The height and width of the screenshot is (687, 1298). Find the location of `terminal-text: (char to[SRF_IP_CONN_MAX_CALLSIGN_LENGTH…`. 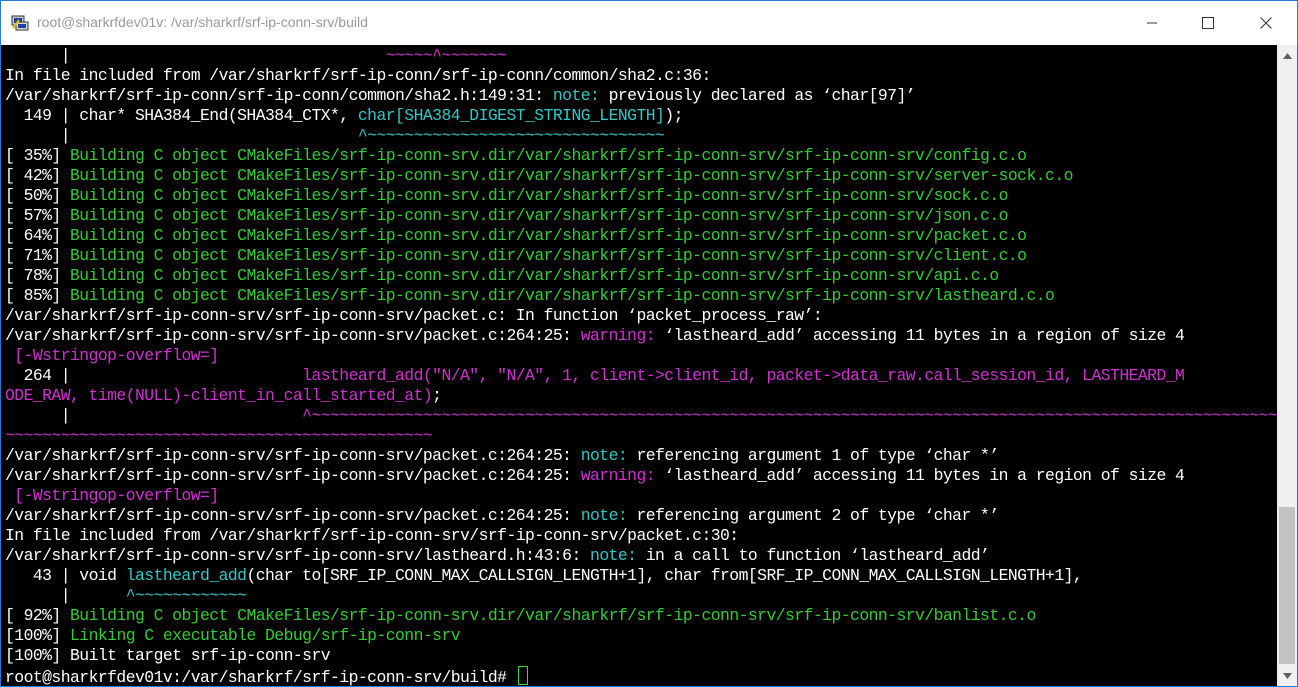

terminal-text: (char to[SRF_IP_CONN_MAX_CALLSIGN_LENGTH… is located at coordinates (664, 575).